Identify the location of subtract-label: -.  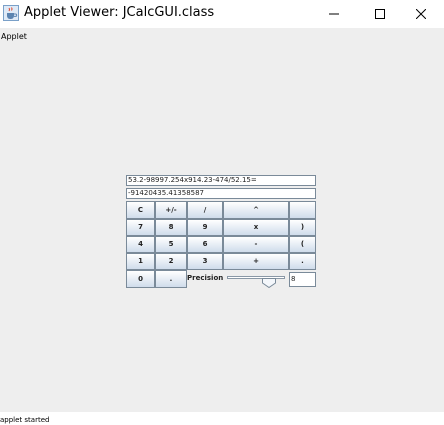
(256, 244).